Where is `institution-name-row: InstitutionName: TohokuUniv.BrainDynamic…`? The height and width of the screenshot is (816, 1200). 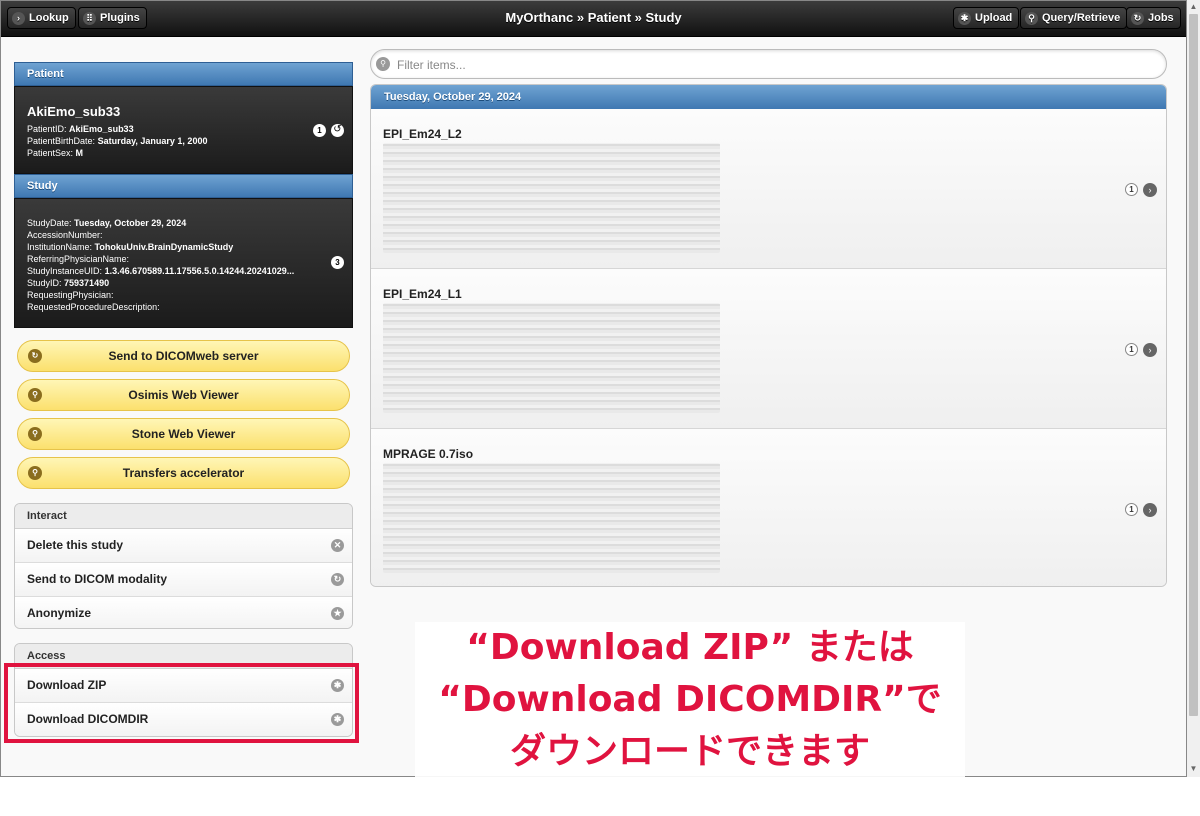
institution-name-row: InstitutionName: TohokuUniv.BrainDynamic… is located at coordinates (130, 247).